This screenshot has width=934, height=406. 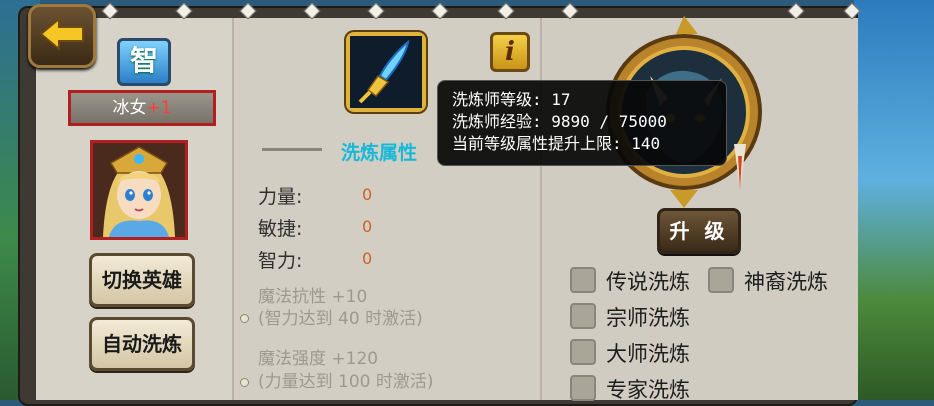 I want to click on background-right, so click(x=894, y=200).